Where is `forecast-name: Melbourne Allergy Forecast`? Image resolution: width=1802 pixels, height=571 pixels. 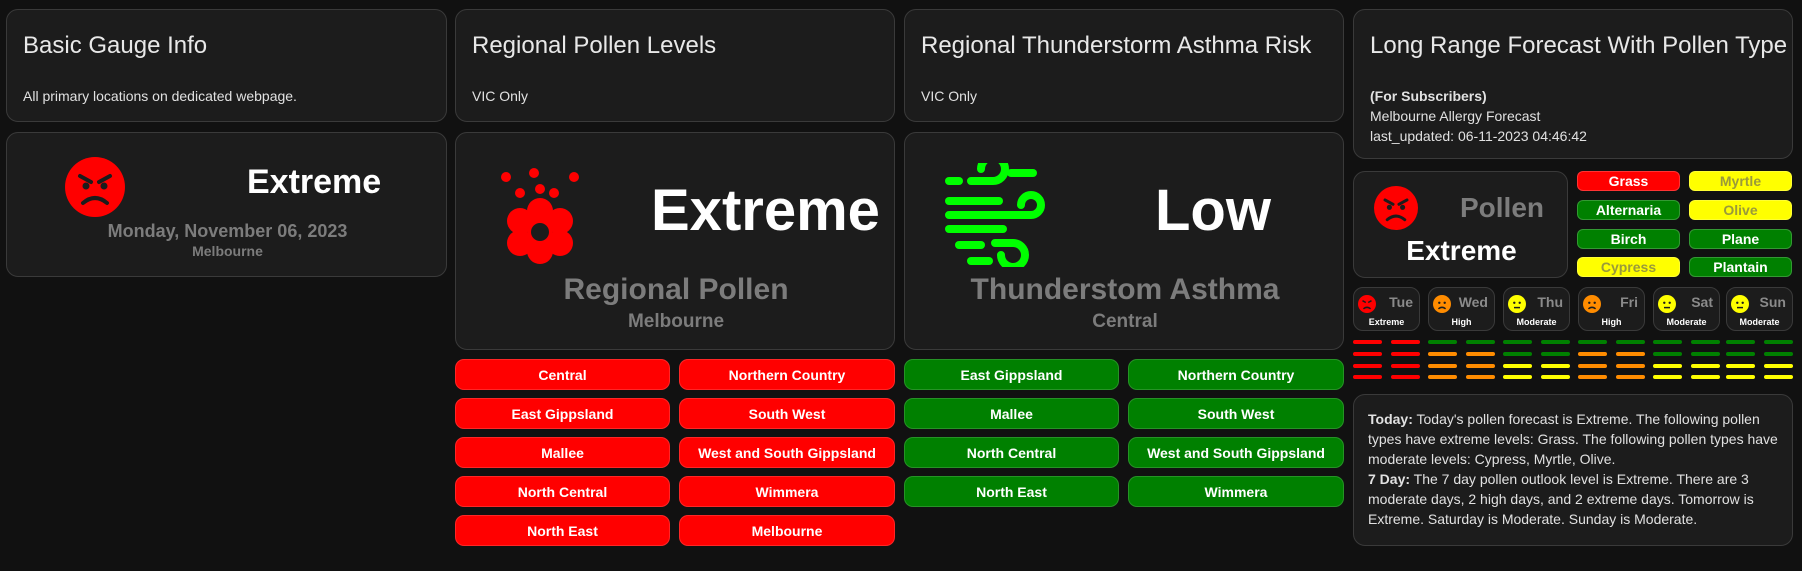 forecast-name: Melbourne Allergy Forecast is located at coordinates (1455, 116).